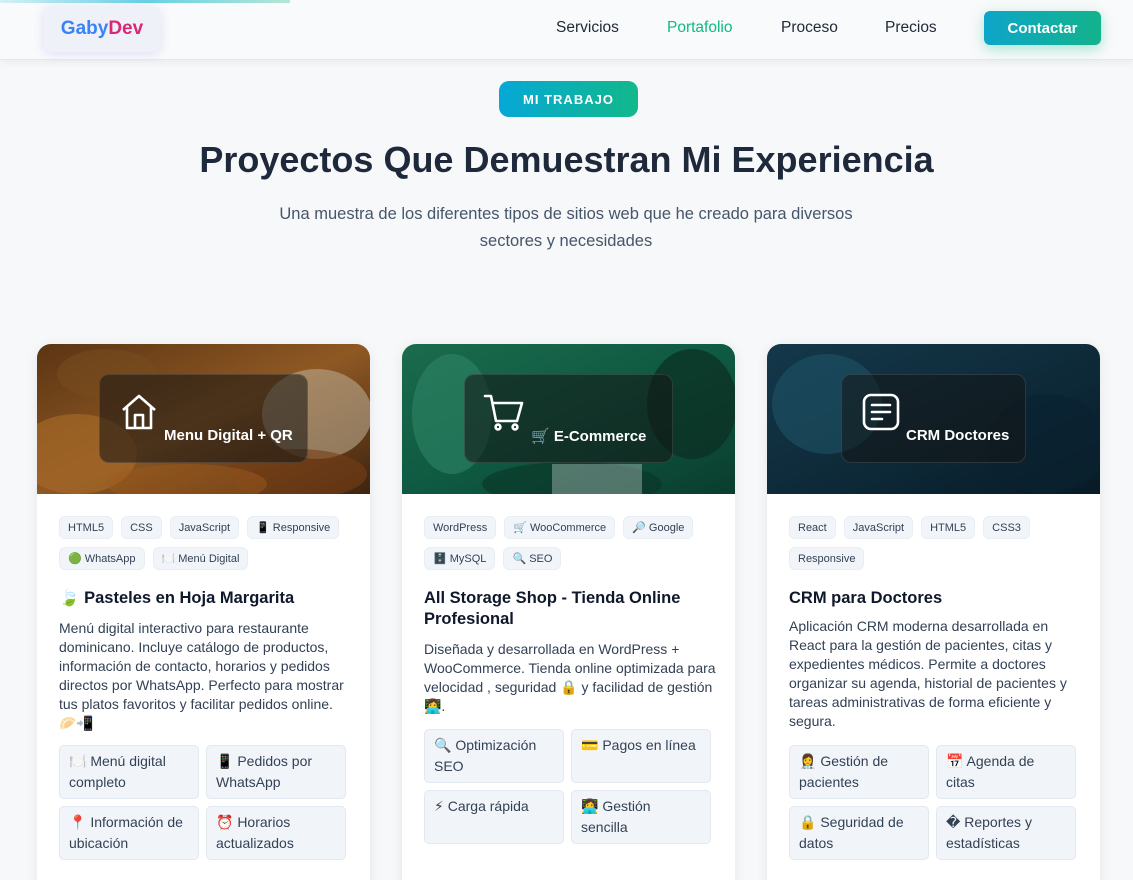  What do you see at coordinates (658, 527) in the screenshot?
I see `tech-tag: 🔎 Google` at bounding box center [658, 527].